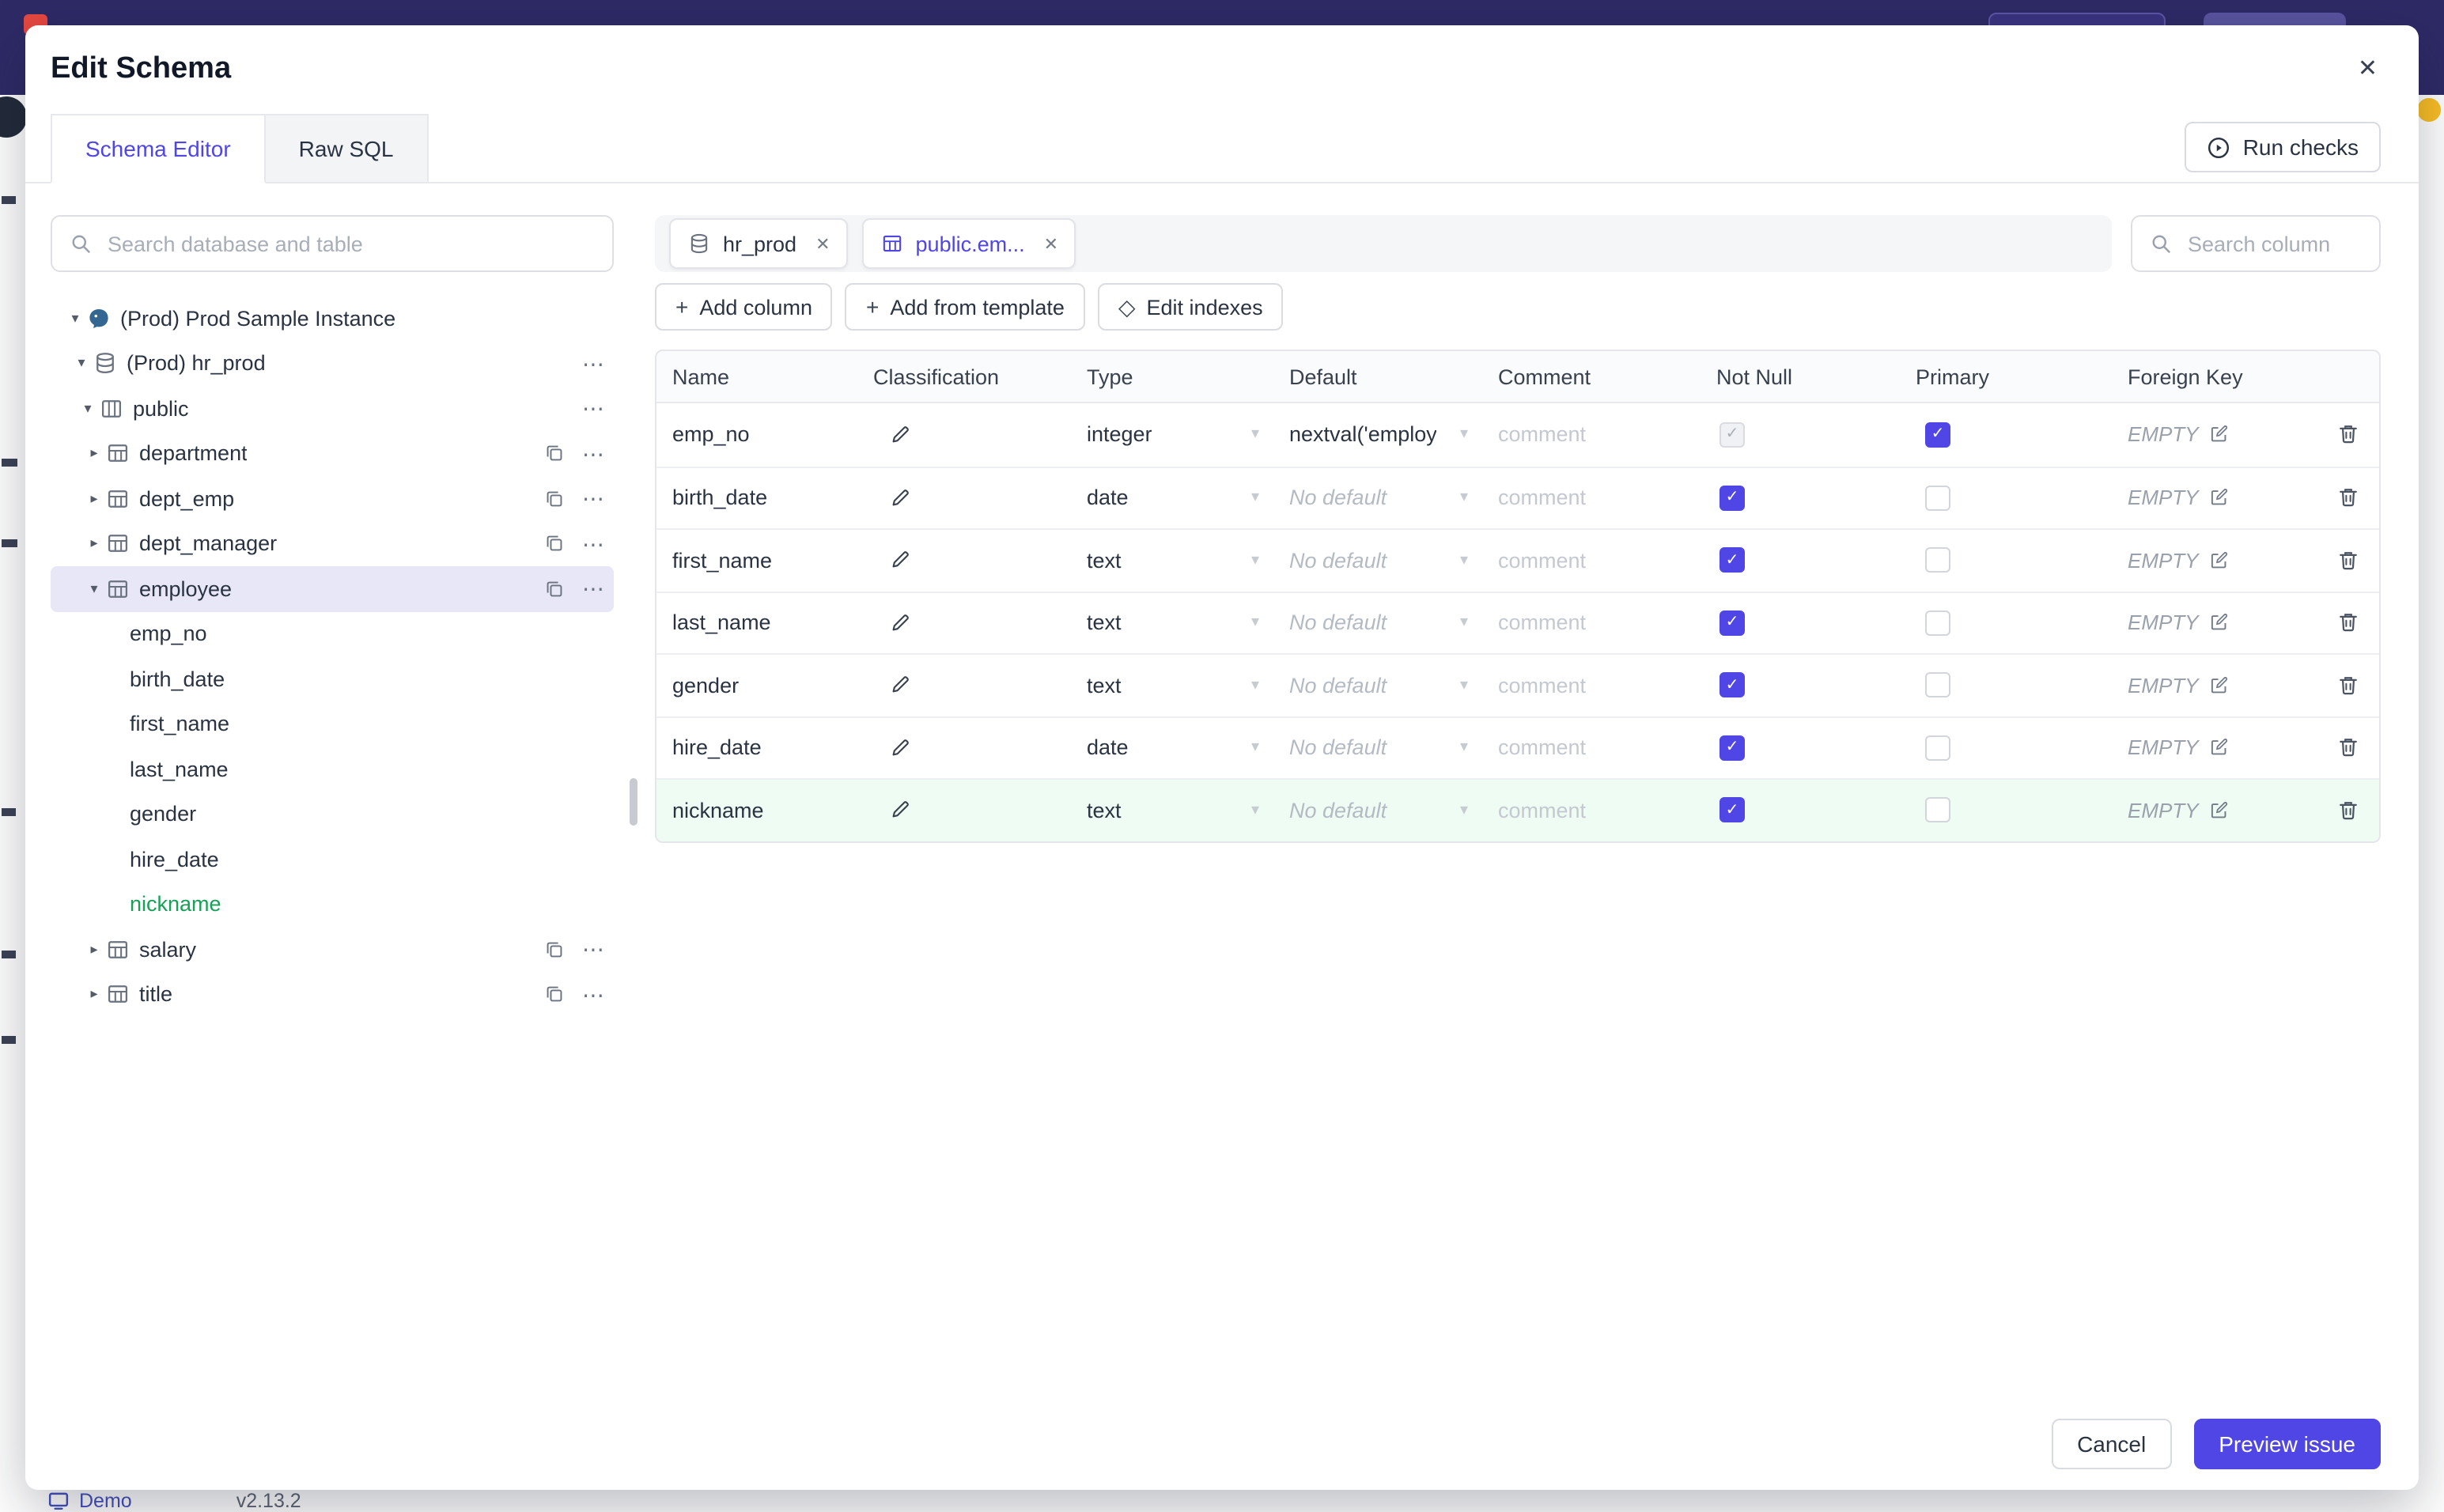 The height and width of the screenshot is (1512, 2444). What do you see at coordinates (332, 364) in the screenshot?
I see `tree-item-prod-hr-prod: ▾ (Prod) hr_prod ⋯` at bounding box center [332, 364].